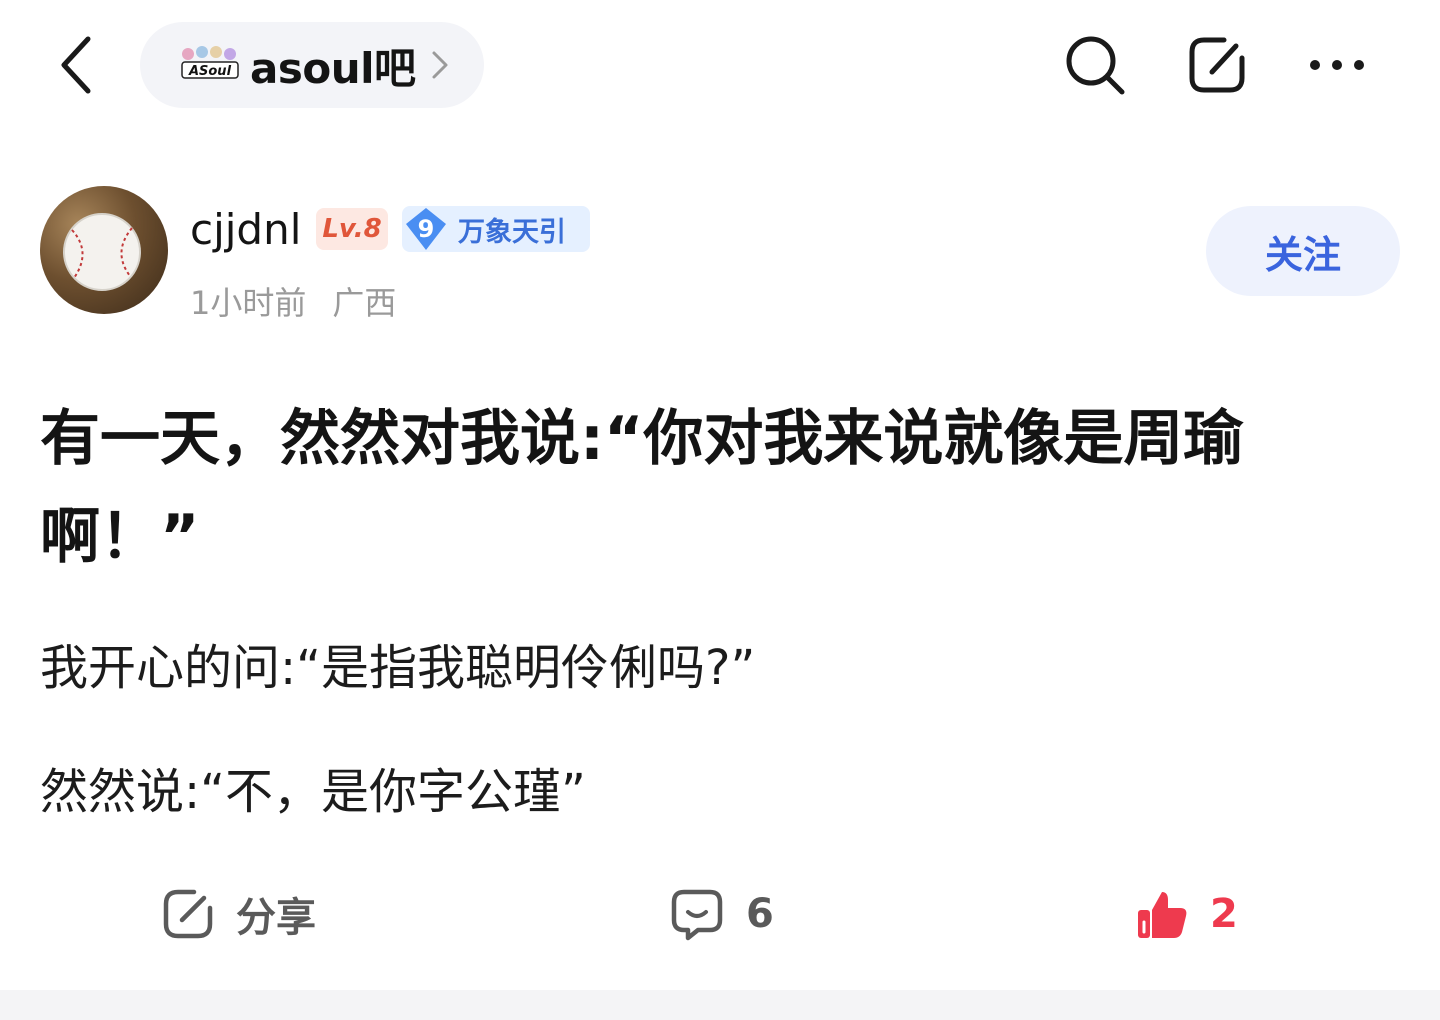  I want to click on honor-title-badge: 9 万象天引, so click(496, 229).